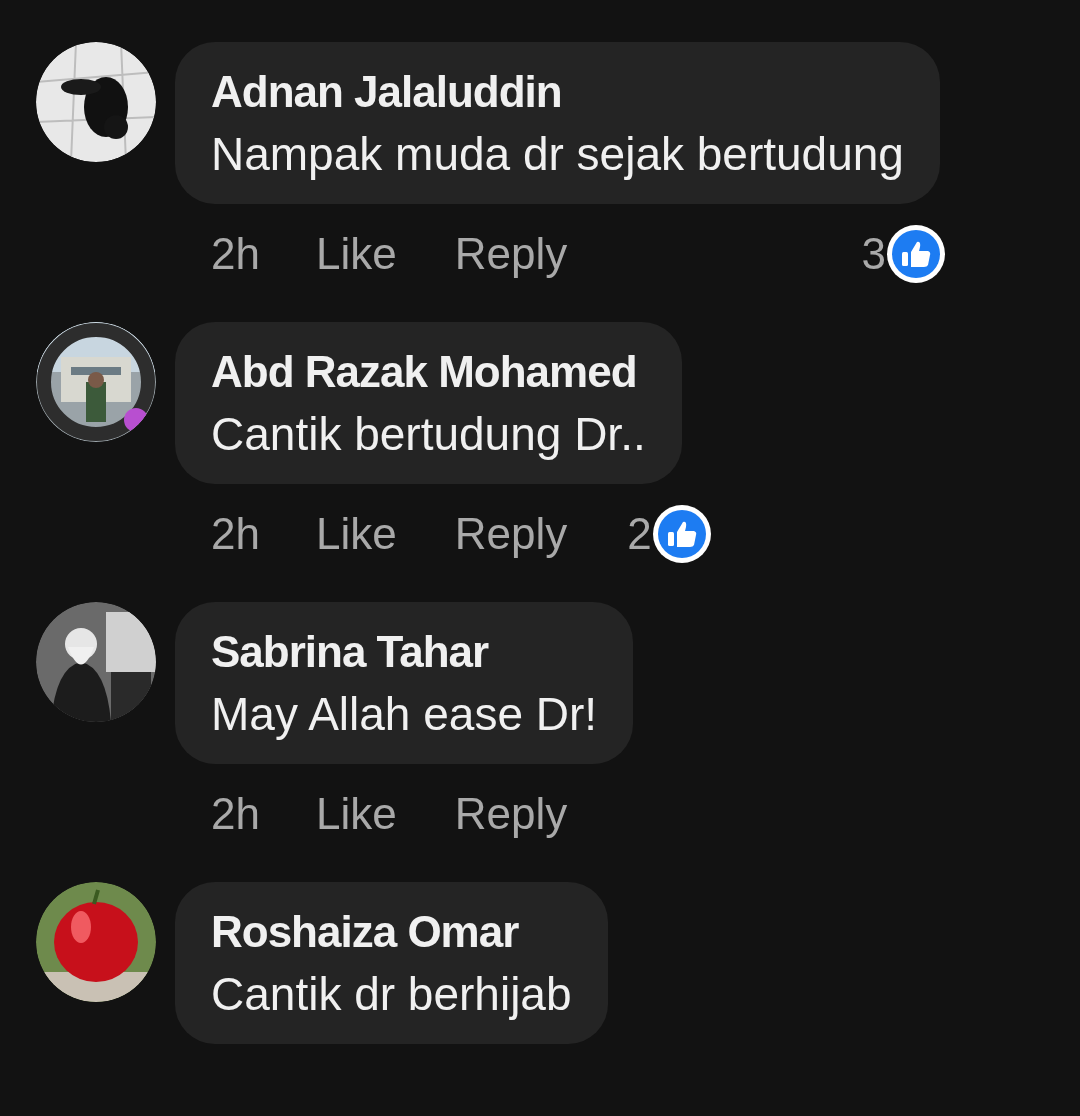  I want to click on comment-text: Cantik bertudung Dr.., so click(428, 434).